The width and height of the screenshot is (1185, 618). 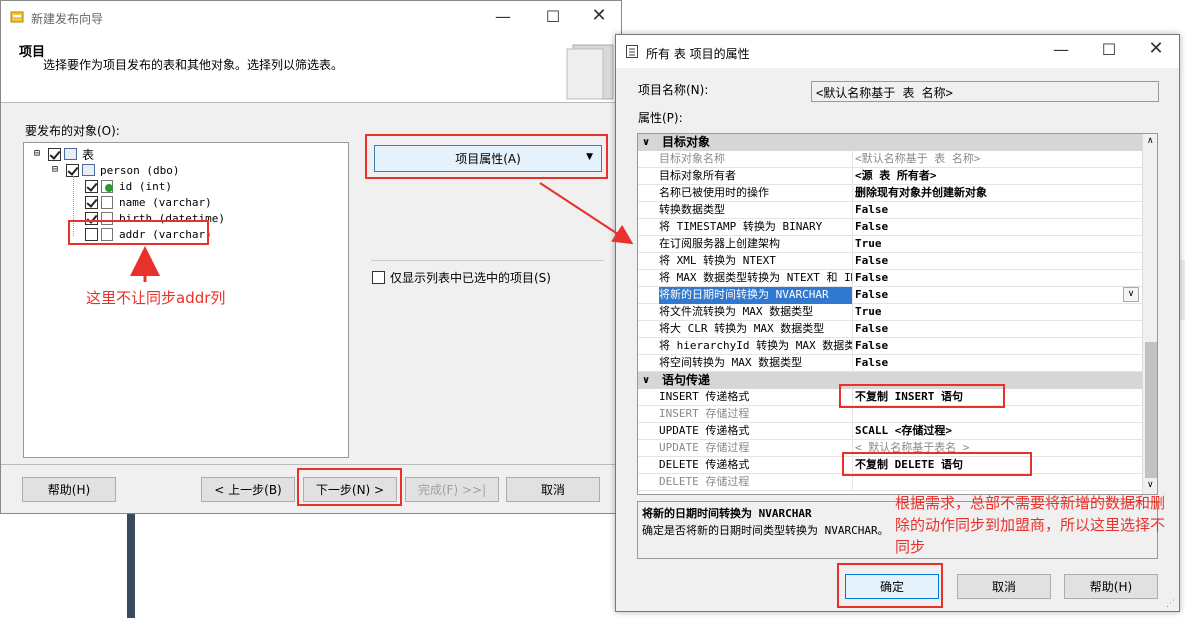 I want to click on annotation-text-statement: 根据需求，总部不需要将新增的数据和删除的动作同步到加盟商，所以这里选择不同步, so click(x=1030, y=525).